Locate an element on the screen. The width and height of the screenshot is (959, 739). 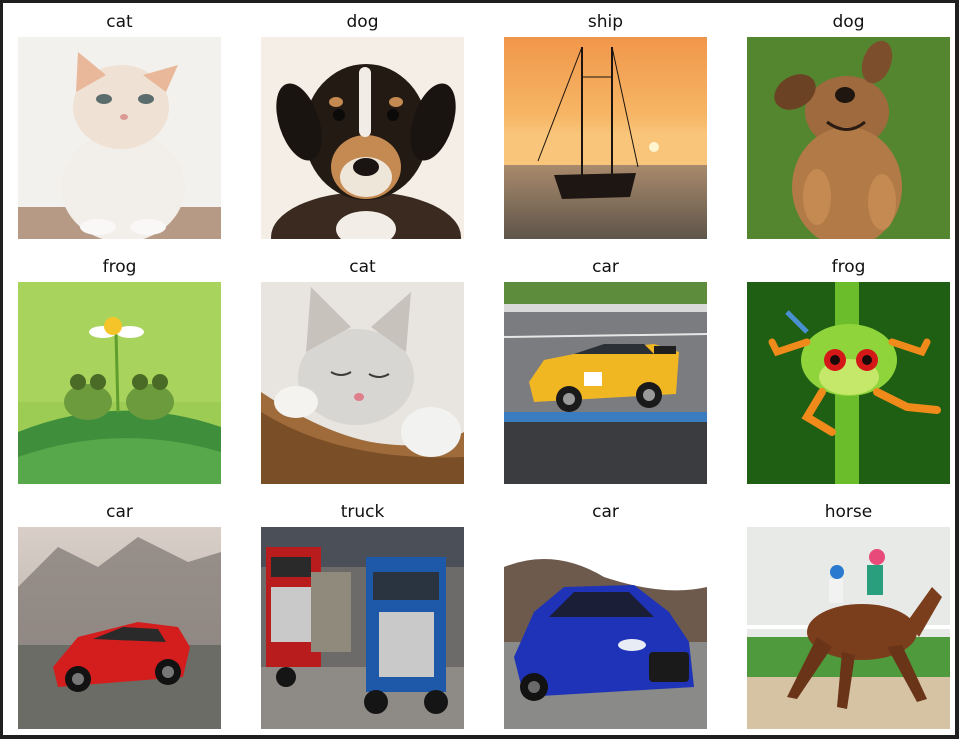
grid-cell: truck is located at coordinates (362, 613).